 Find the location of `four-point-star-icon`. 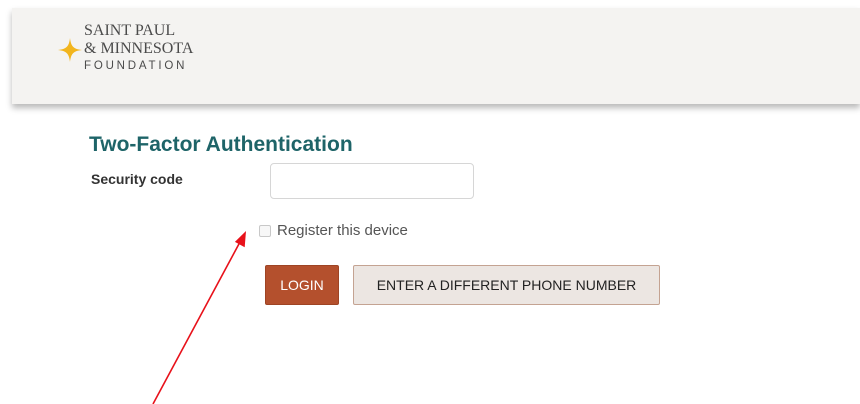

four-point-star-icon is located at coordinates (70, 50).